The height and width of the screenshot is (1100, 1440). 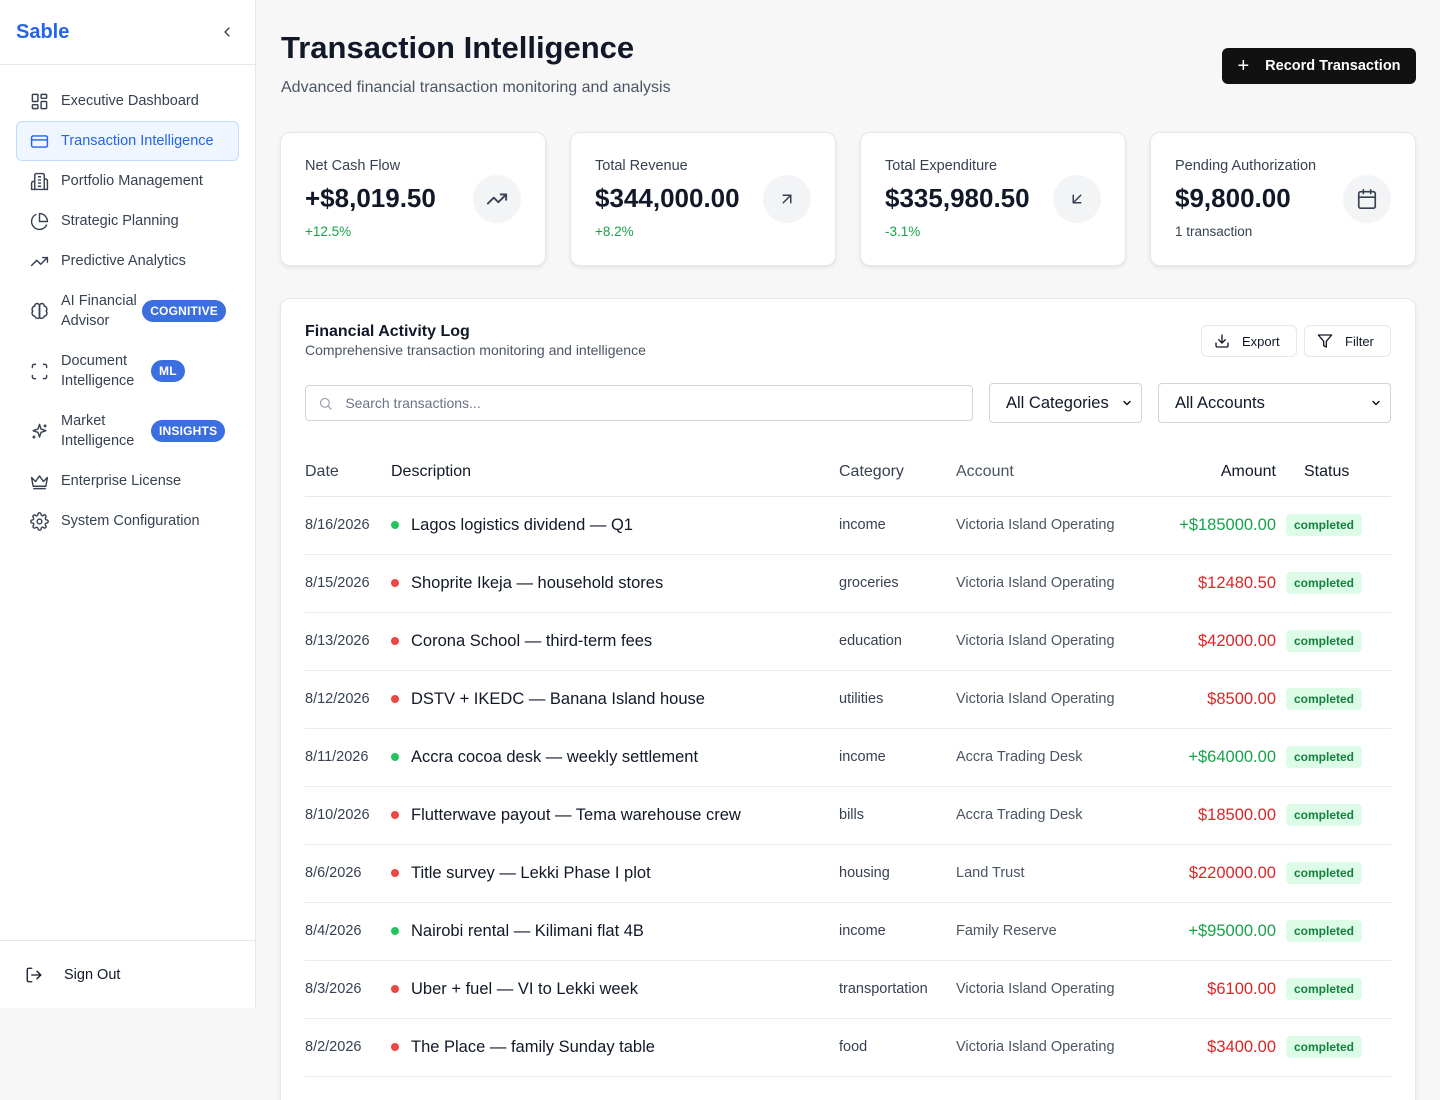 I want to click on cell-account: Family Reserve, so click(x=1056, y=931).